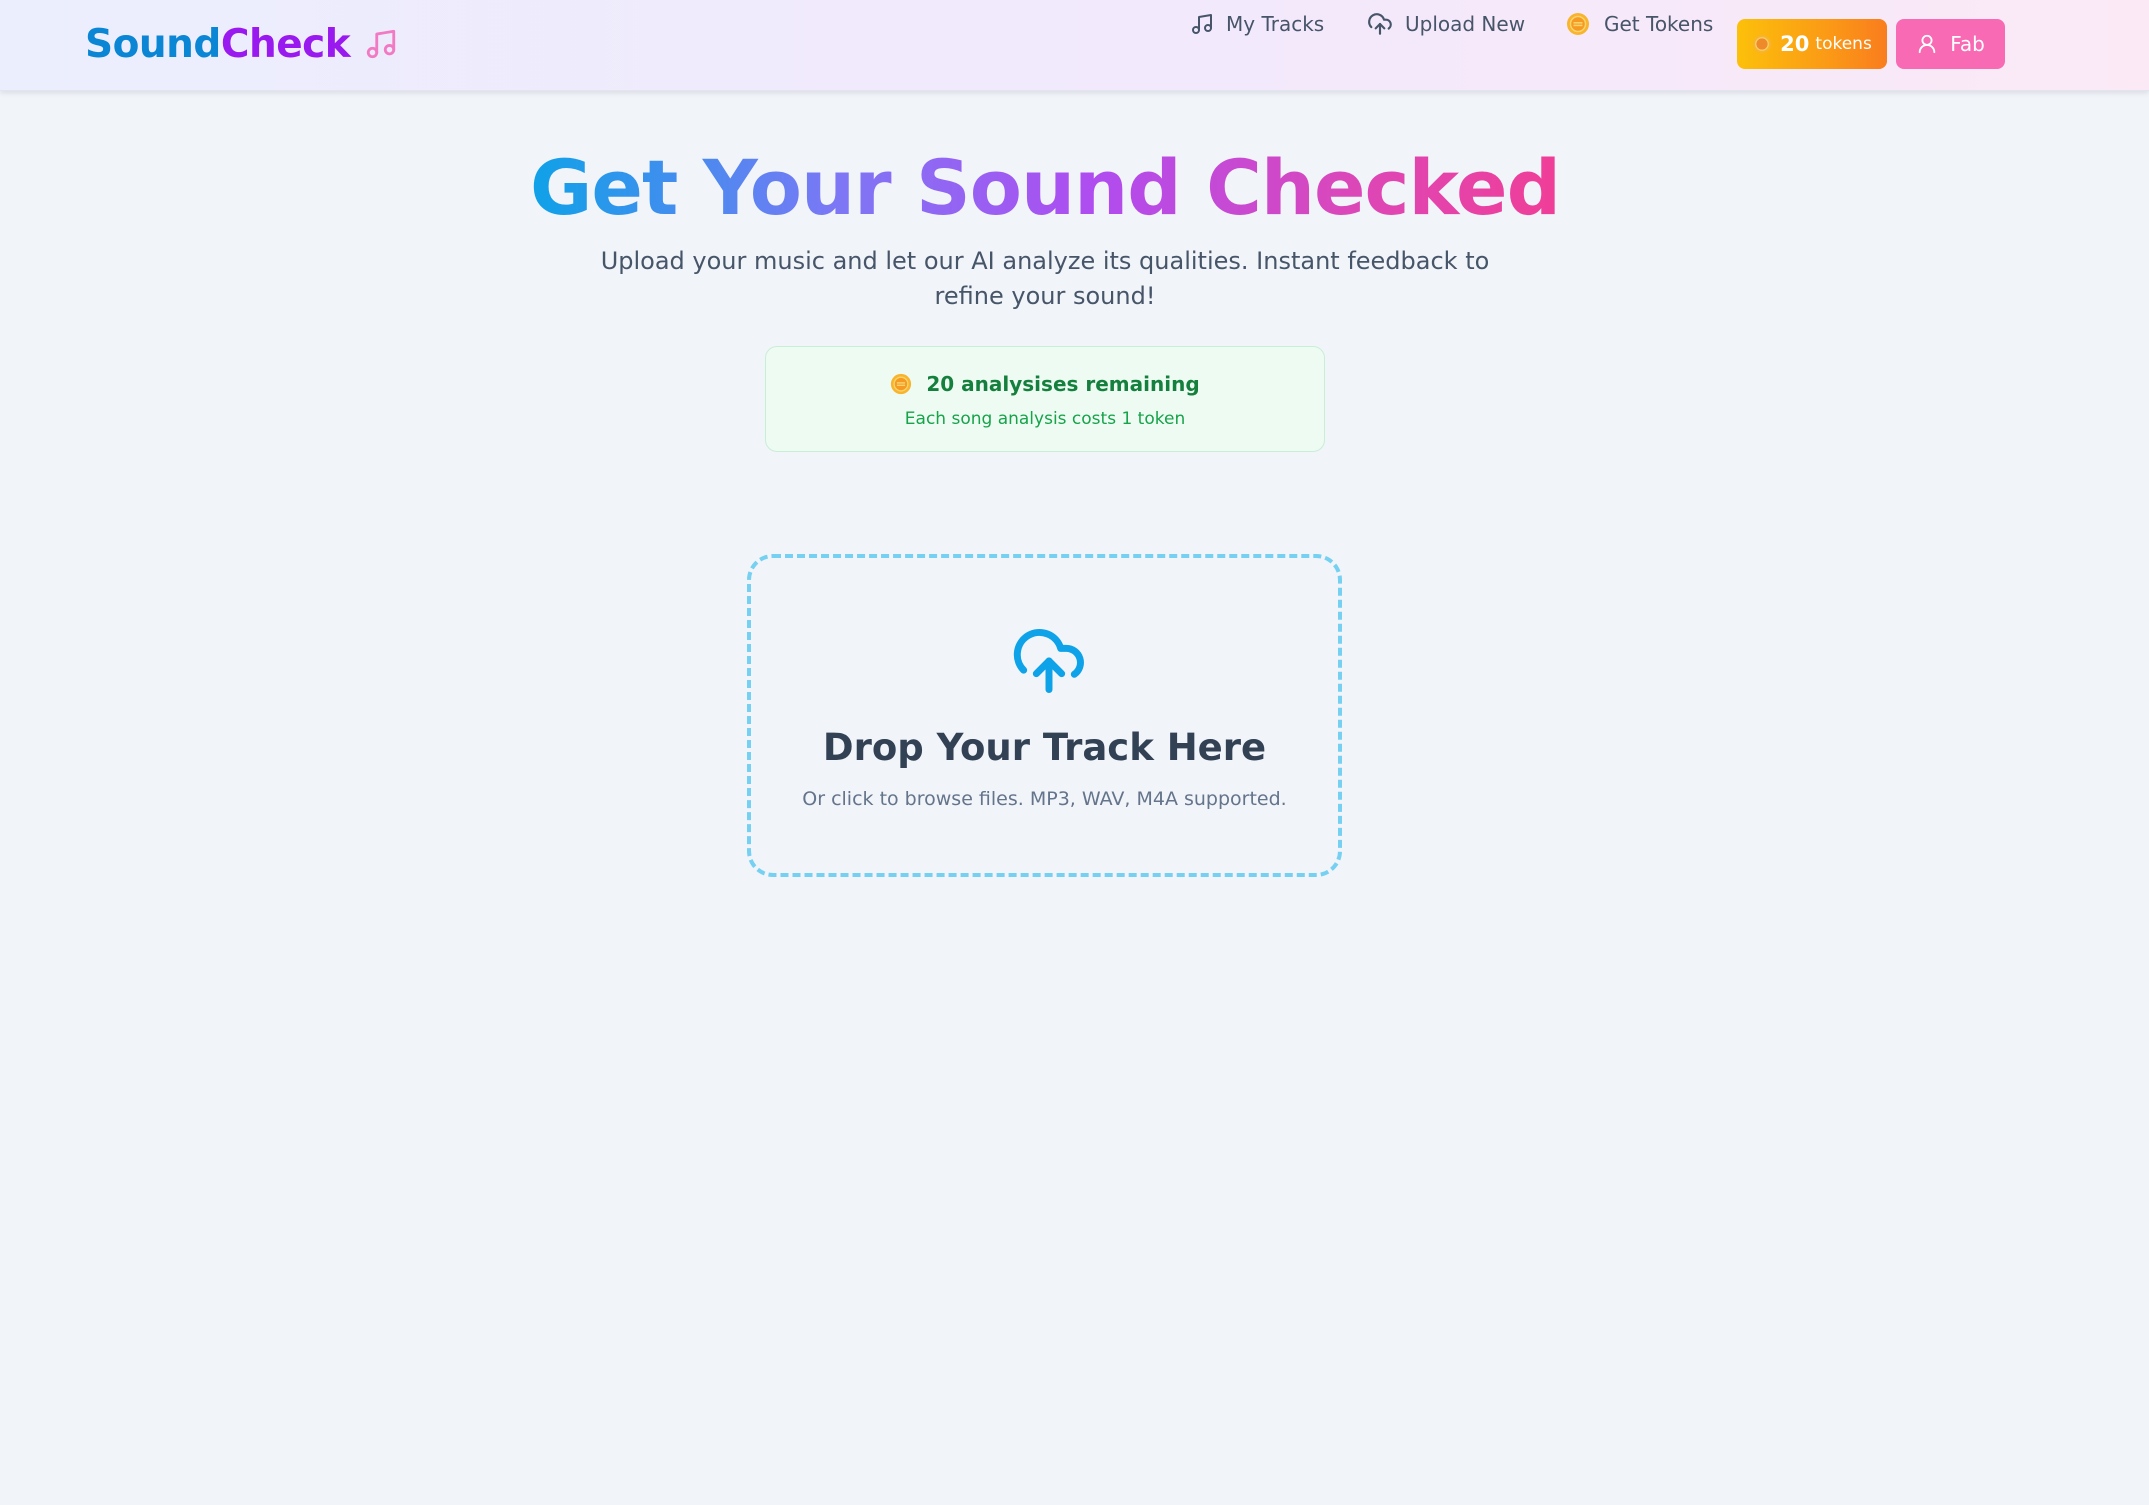 The height and width of the screenshot is (1505, 2149). What do you see at coordinates (1795, 44) in the screenshot?
I see `token-count: 20` at bounding box center [1795, 44].